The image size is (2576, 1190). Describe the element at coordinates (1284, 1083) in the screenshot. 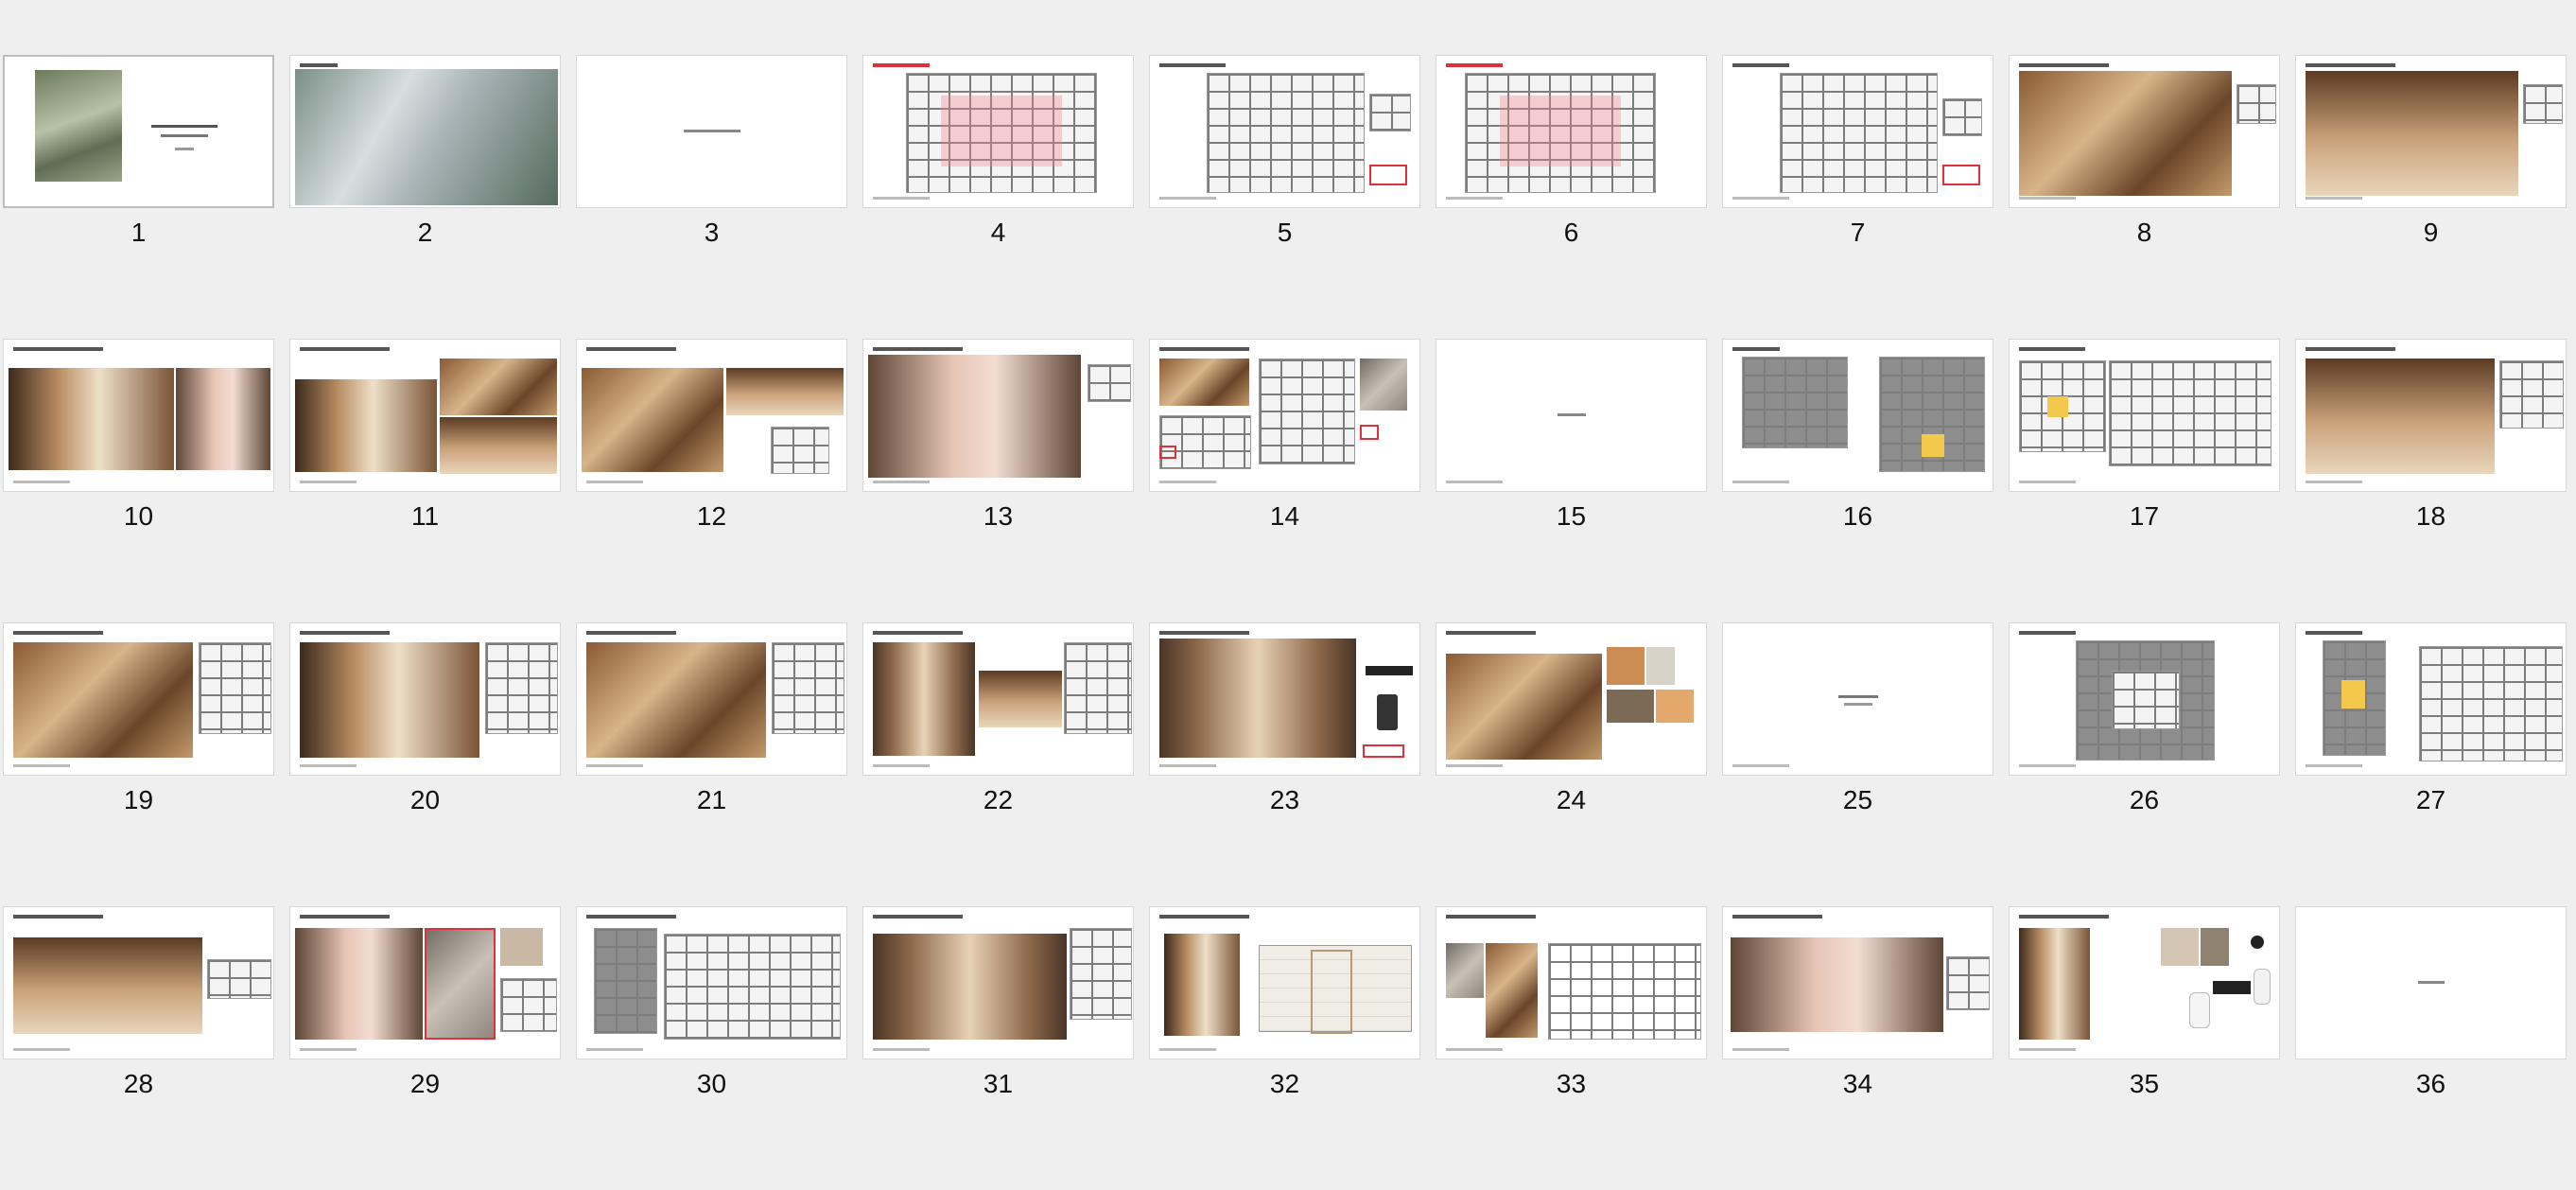

I see `slide-number: 32` at that location.